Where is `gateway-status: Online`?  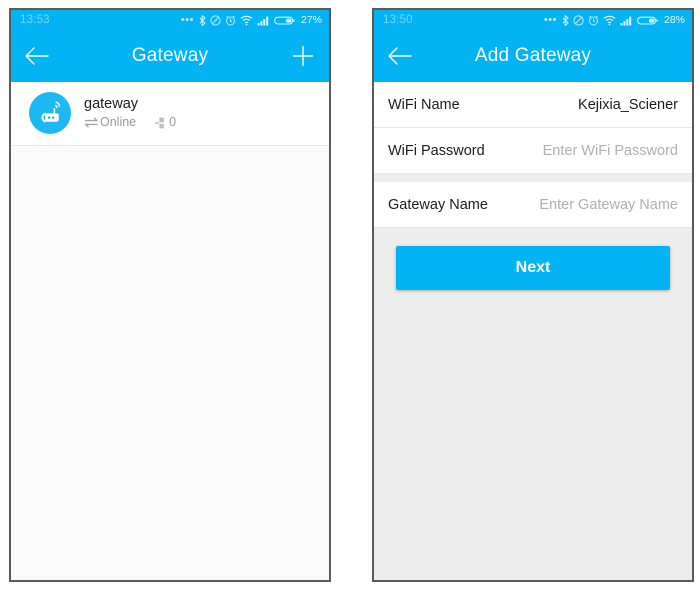 gateway-status: Online is located at coordinates (110, 122).